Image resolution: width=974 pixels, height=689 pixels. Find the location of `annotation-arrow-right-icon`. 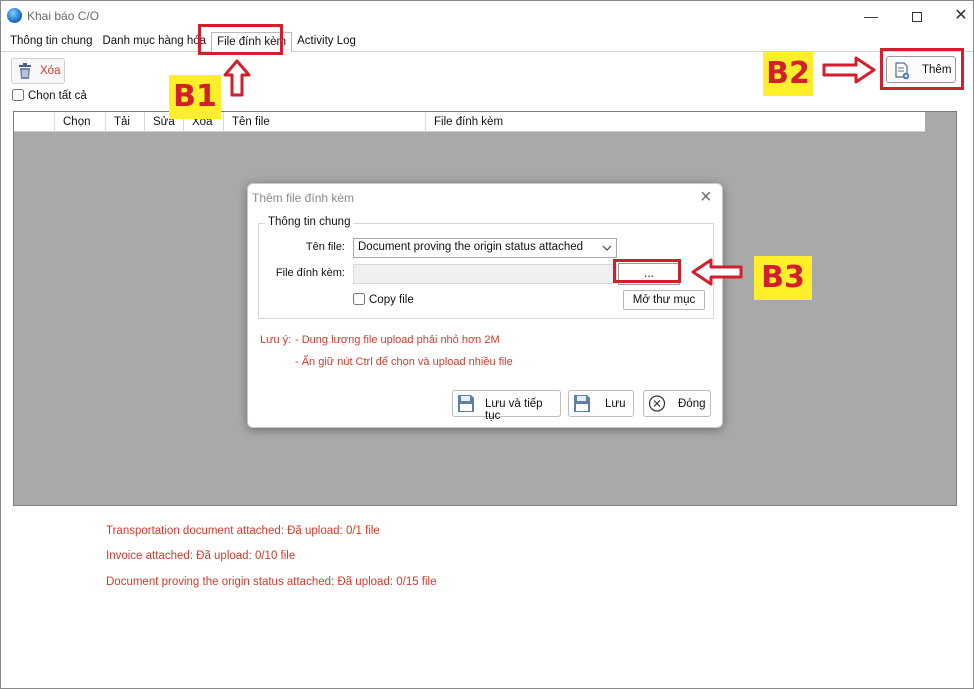

annotation-arrow-right-icon is located at coordinates (849, 70).